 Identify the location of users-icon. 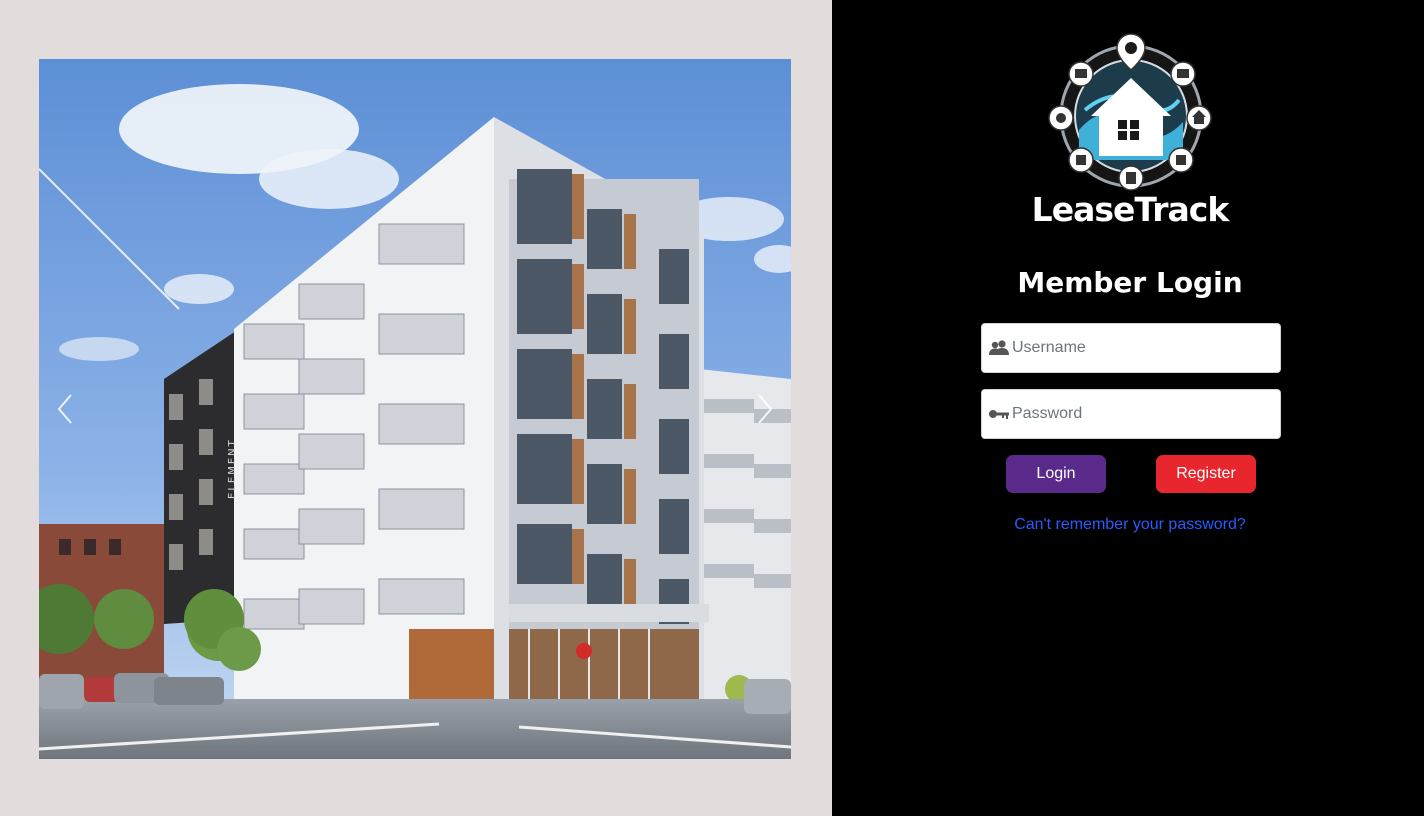
(997, 348).